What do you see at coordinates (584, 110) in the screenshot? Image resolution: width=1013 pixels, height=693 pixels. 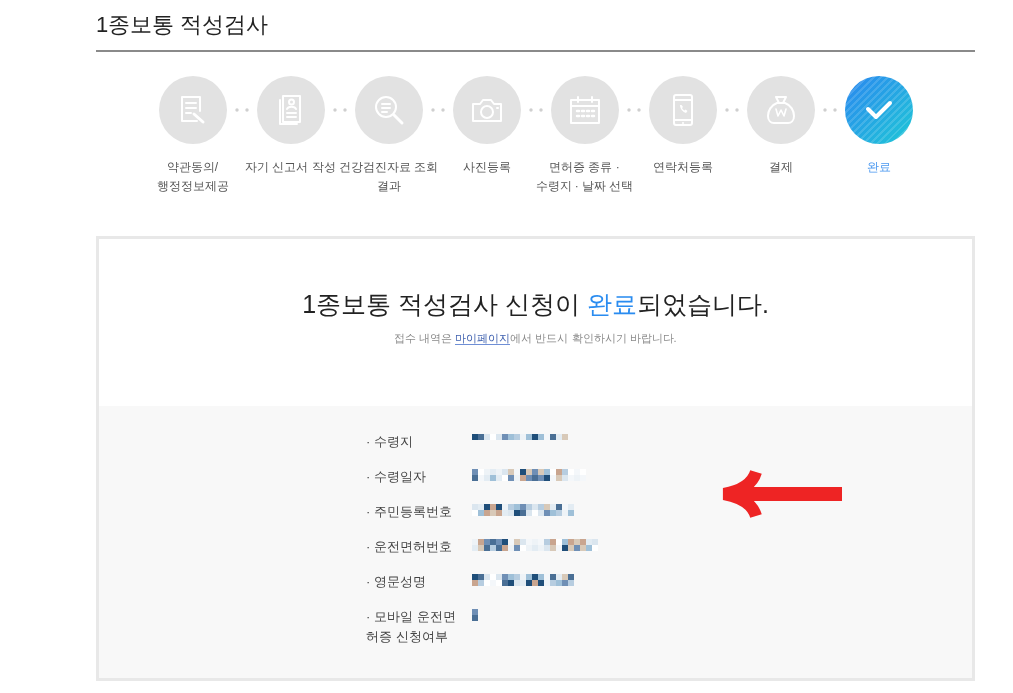 I see `calendar-icon` at bounding box center [584, 110].